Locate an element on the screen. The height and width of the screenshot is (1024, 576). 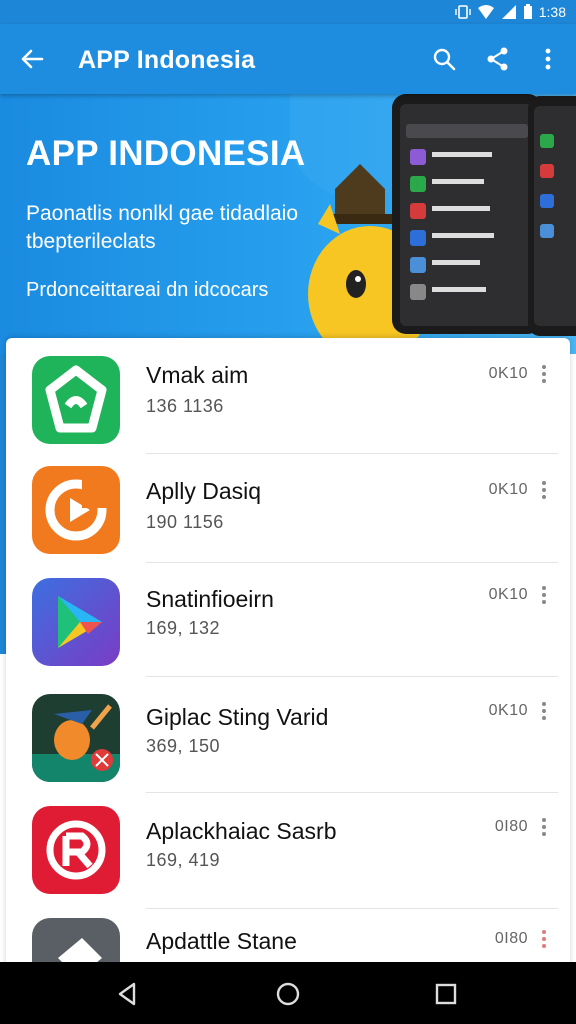
hero-subtitle-line1: Paonatlis nonlkl gae tidadlaio is located at coordinates (162, 213).